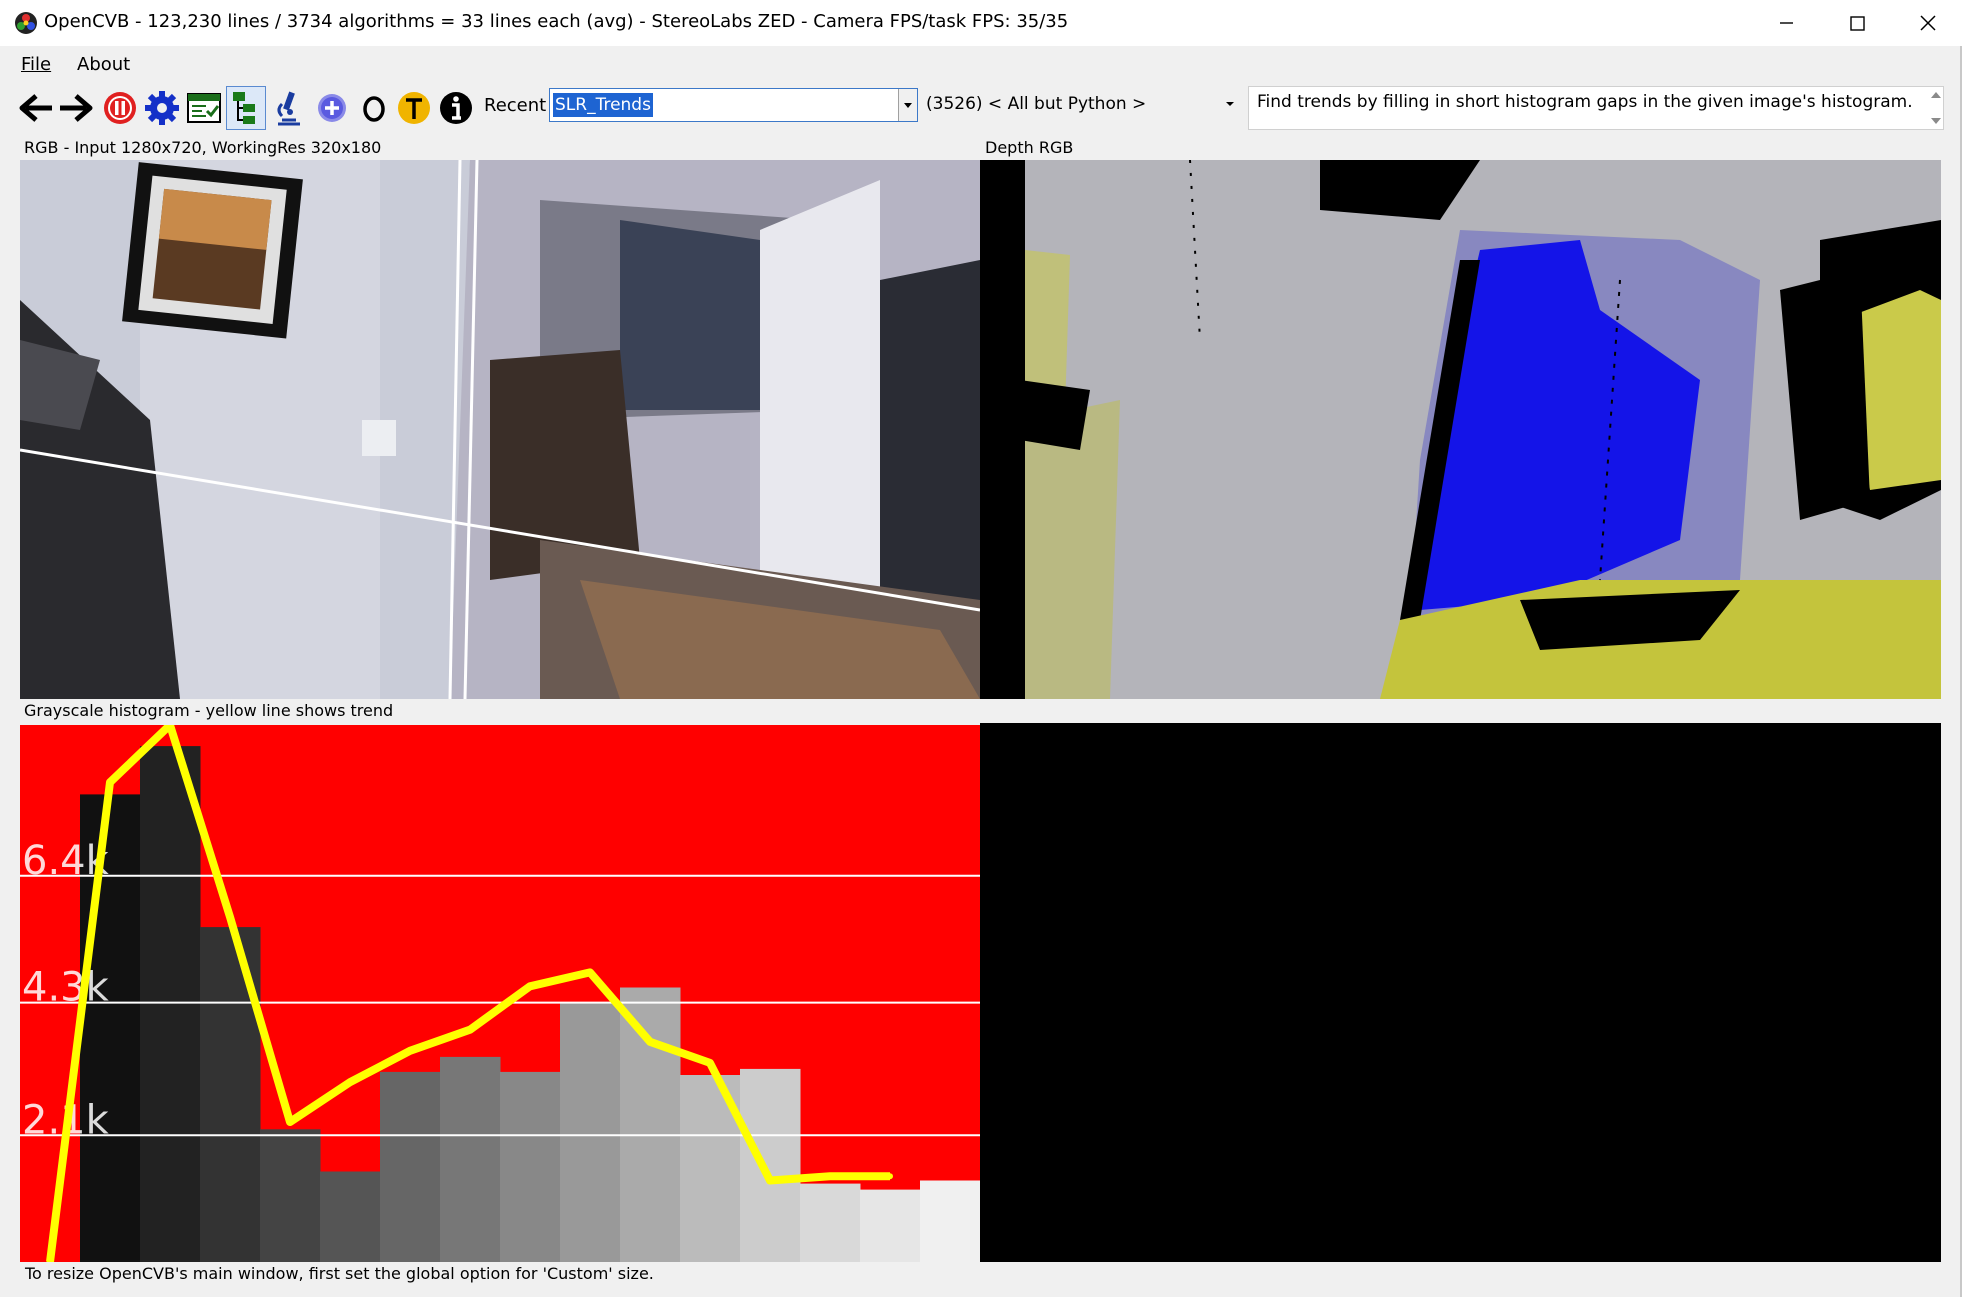  I want to click on info-icon, so click(456, 108).